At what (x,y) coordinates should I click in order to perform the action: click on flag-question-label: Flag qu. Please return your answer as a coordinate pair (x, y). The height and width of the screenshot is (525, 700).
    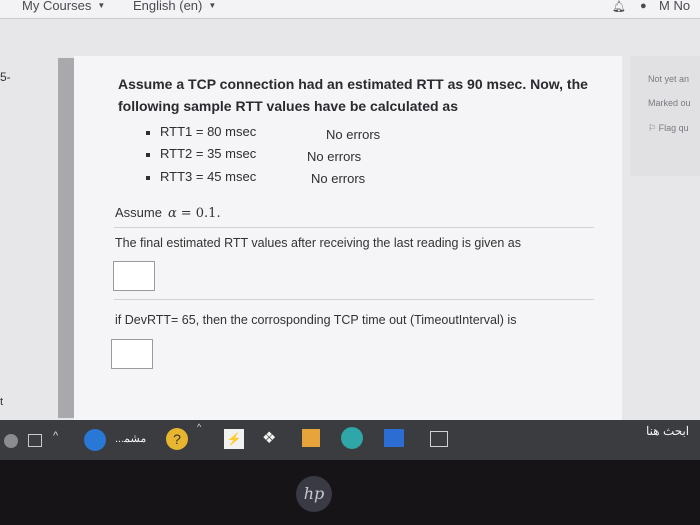
    Looking at the image, I should click on (673, 128).